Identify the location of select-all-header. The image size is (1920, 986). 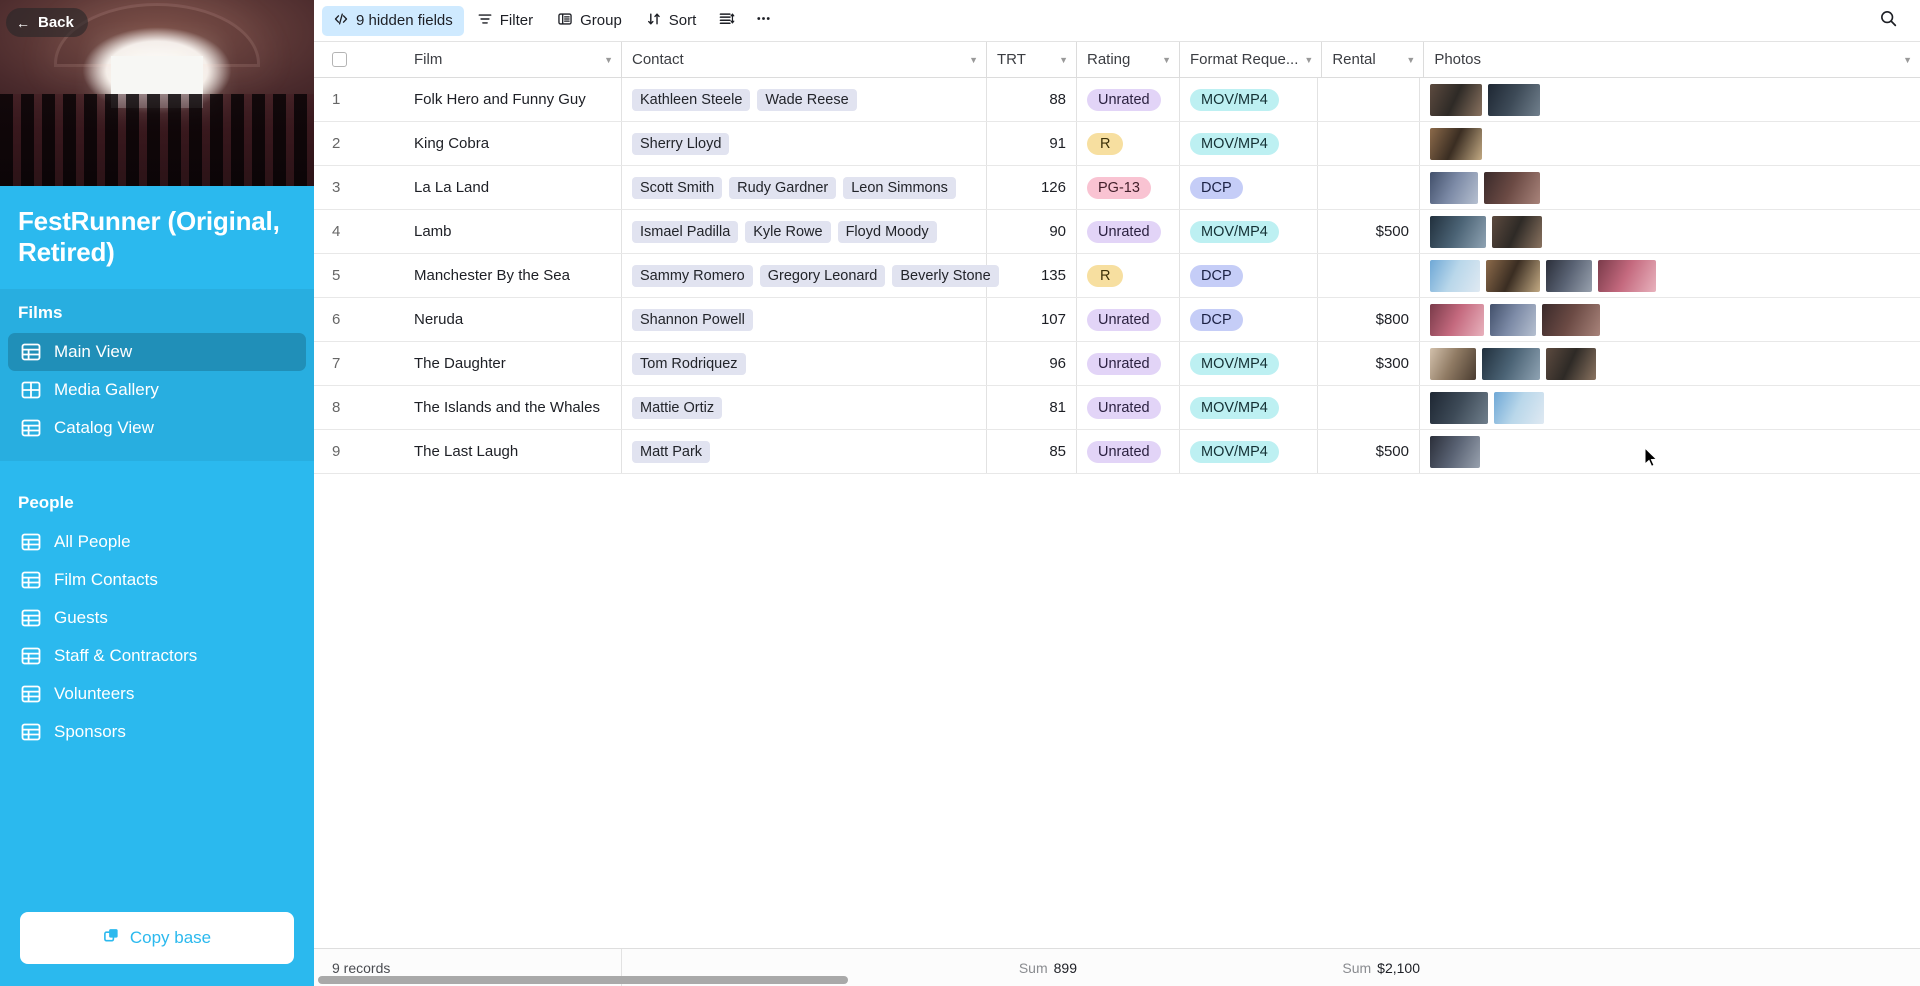
(353, 59).